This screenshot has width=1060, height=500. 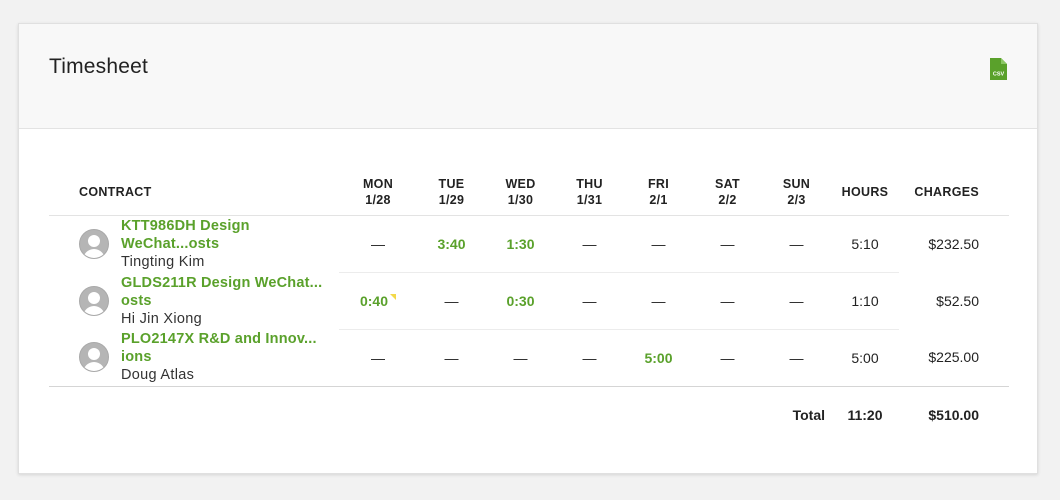 What do you see at coordinates (451, 192) in the screenshot?
I see `column-header-tue: TUE 1/29` at bounding box center [451, 192].